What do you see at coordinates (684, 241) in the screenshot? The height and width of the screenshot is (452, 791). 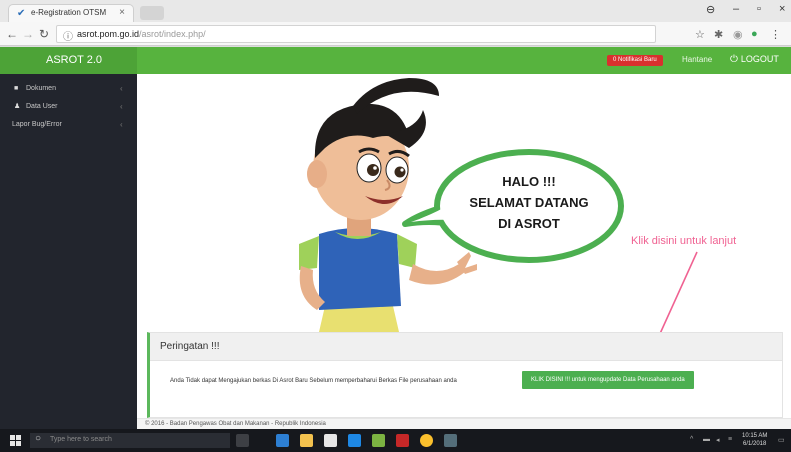 I see `click-hint-text: Klik disini untuk lanjut` at bounding box center [684, 241].